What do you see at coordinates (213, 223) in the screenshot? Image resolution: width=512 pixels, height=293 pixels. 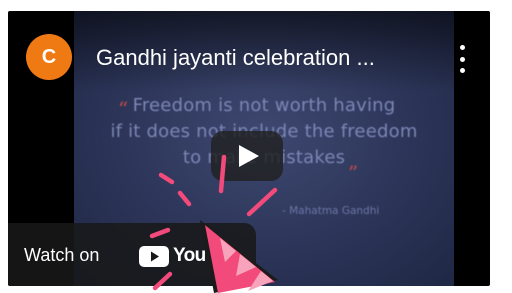 I see `party-popper-icon` at bounding box center [213, 223].